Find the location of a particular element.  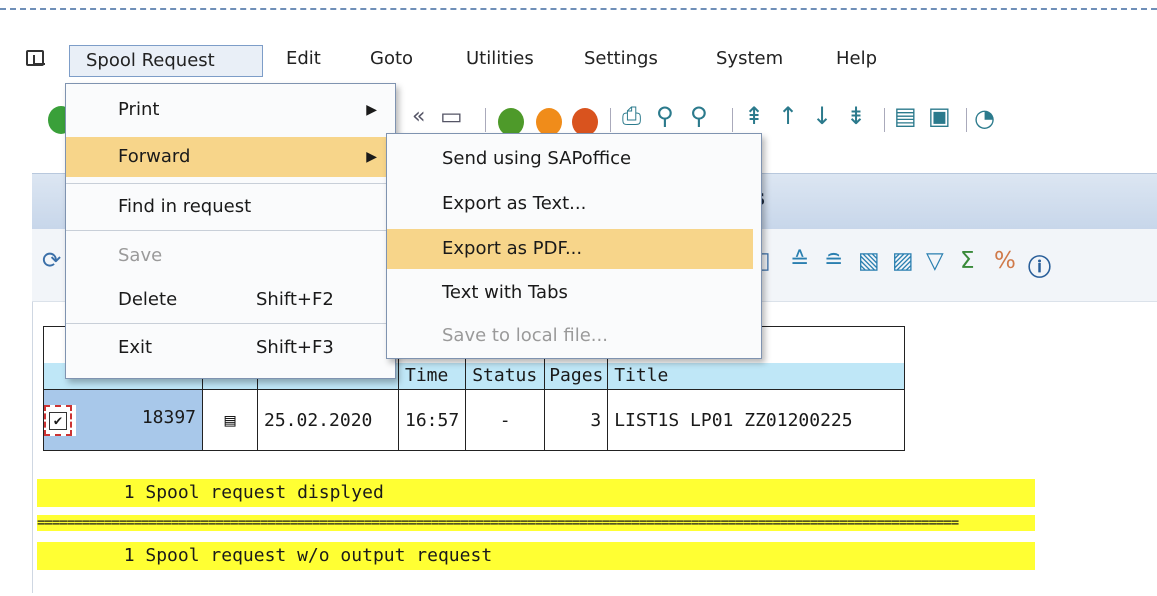

exit-icon is located at coordinates (549, 122).